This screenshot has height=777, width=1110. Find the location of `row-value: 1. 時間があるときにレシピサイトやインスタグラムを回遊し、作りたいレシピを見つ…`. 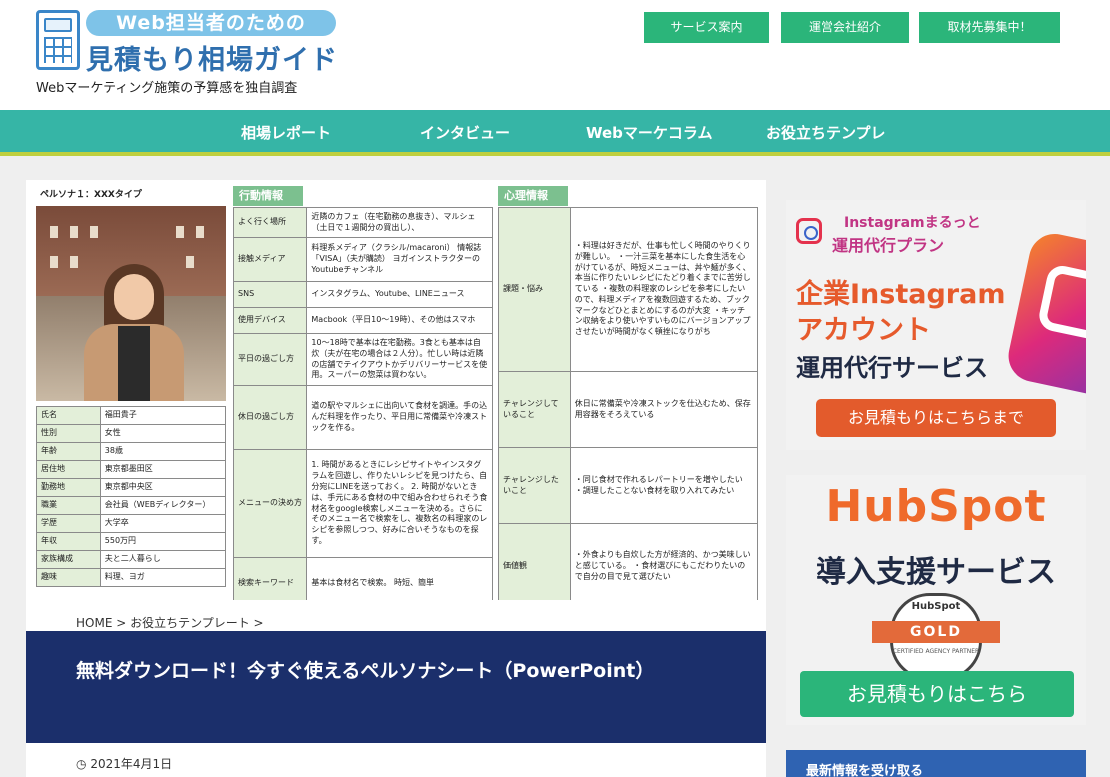

row-value: 1. 時間があるときにレシピサイトやインスタグラムを回遊し、作りたいレシピを見つ… is located at coordinates (399, 503).